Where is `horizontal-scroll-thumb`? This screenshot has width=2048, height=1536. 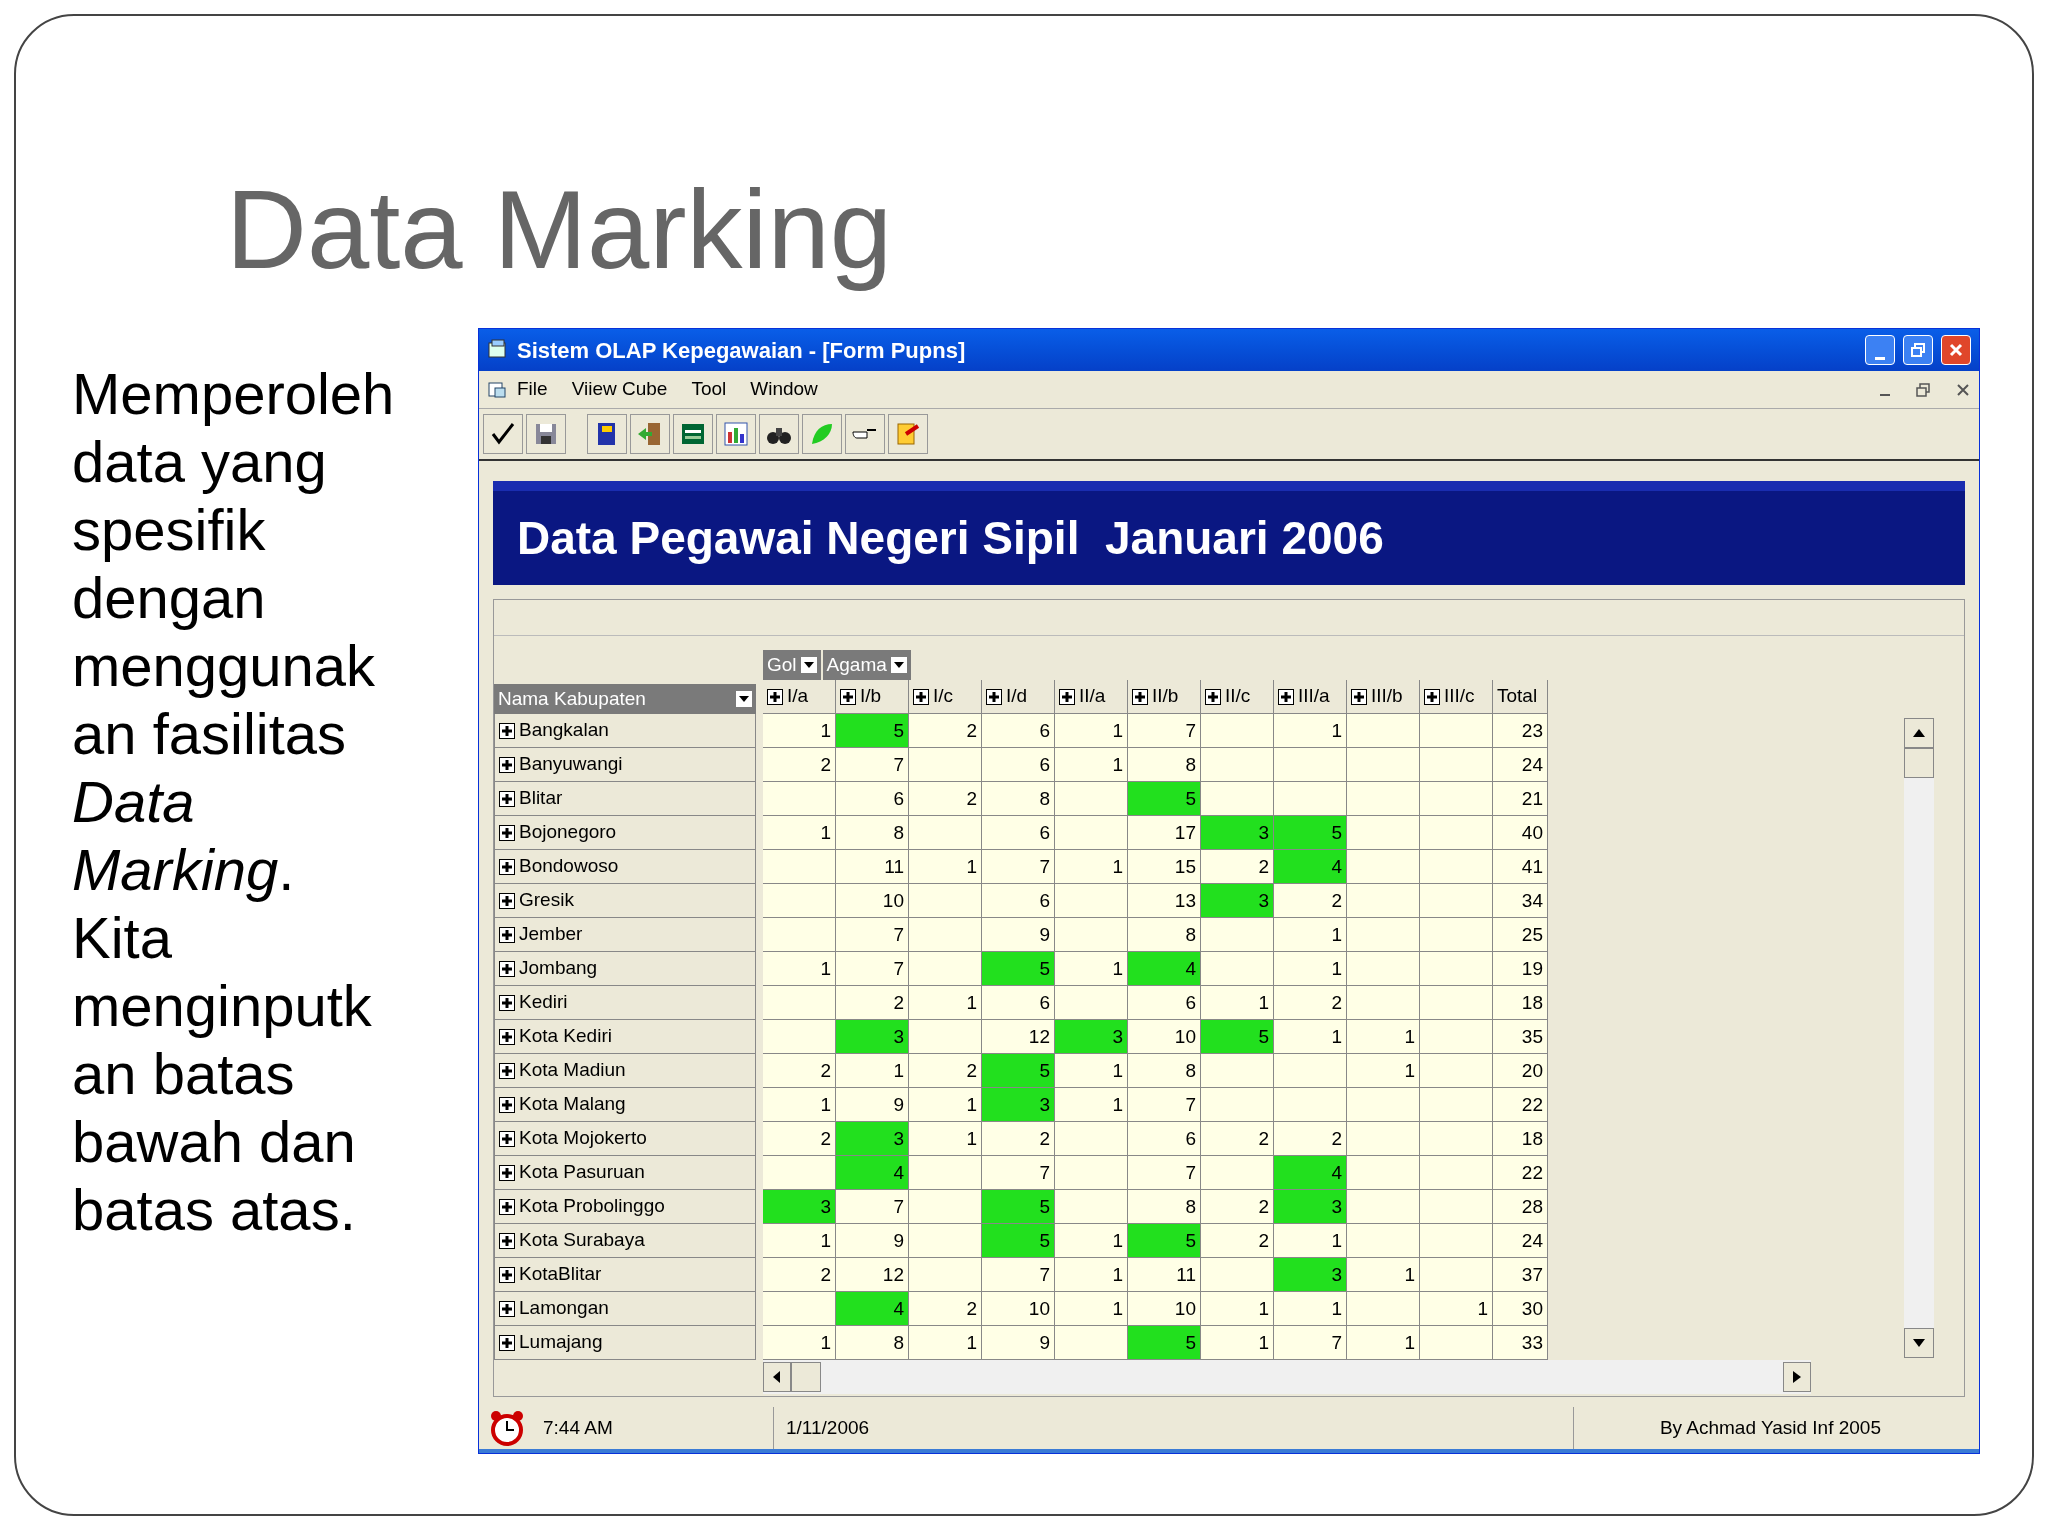
horizontal-scroll-thumb is located at coordinates (806, 1377).